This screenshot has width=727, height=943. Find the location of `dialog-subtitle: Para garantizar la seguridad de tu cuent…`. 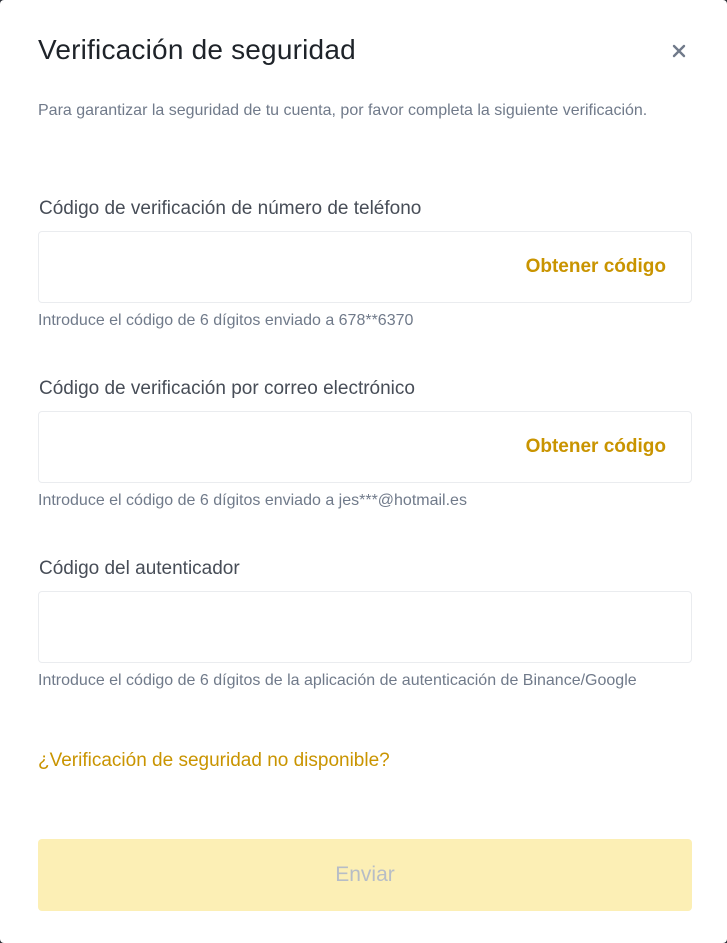

dialog-subtitle: Para garantizar la seguridad de tu cuent… is located at coordinates (343, 110).